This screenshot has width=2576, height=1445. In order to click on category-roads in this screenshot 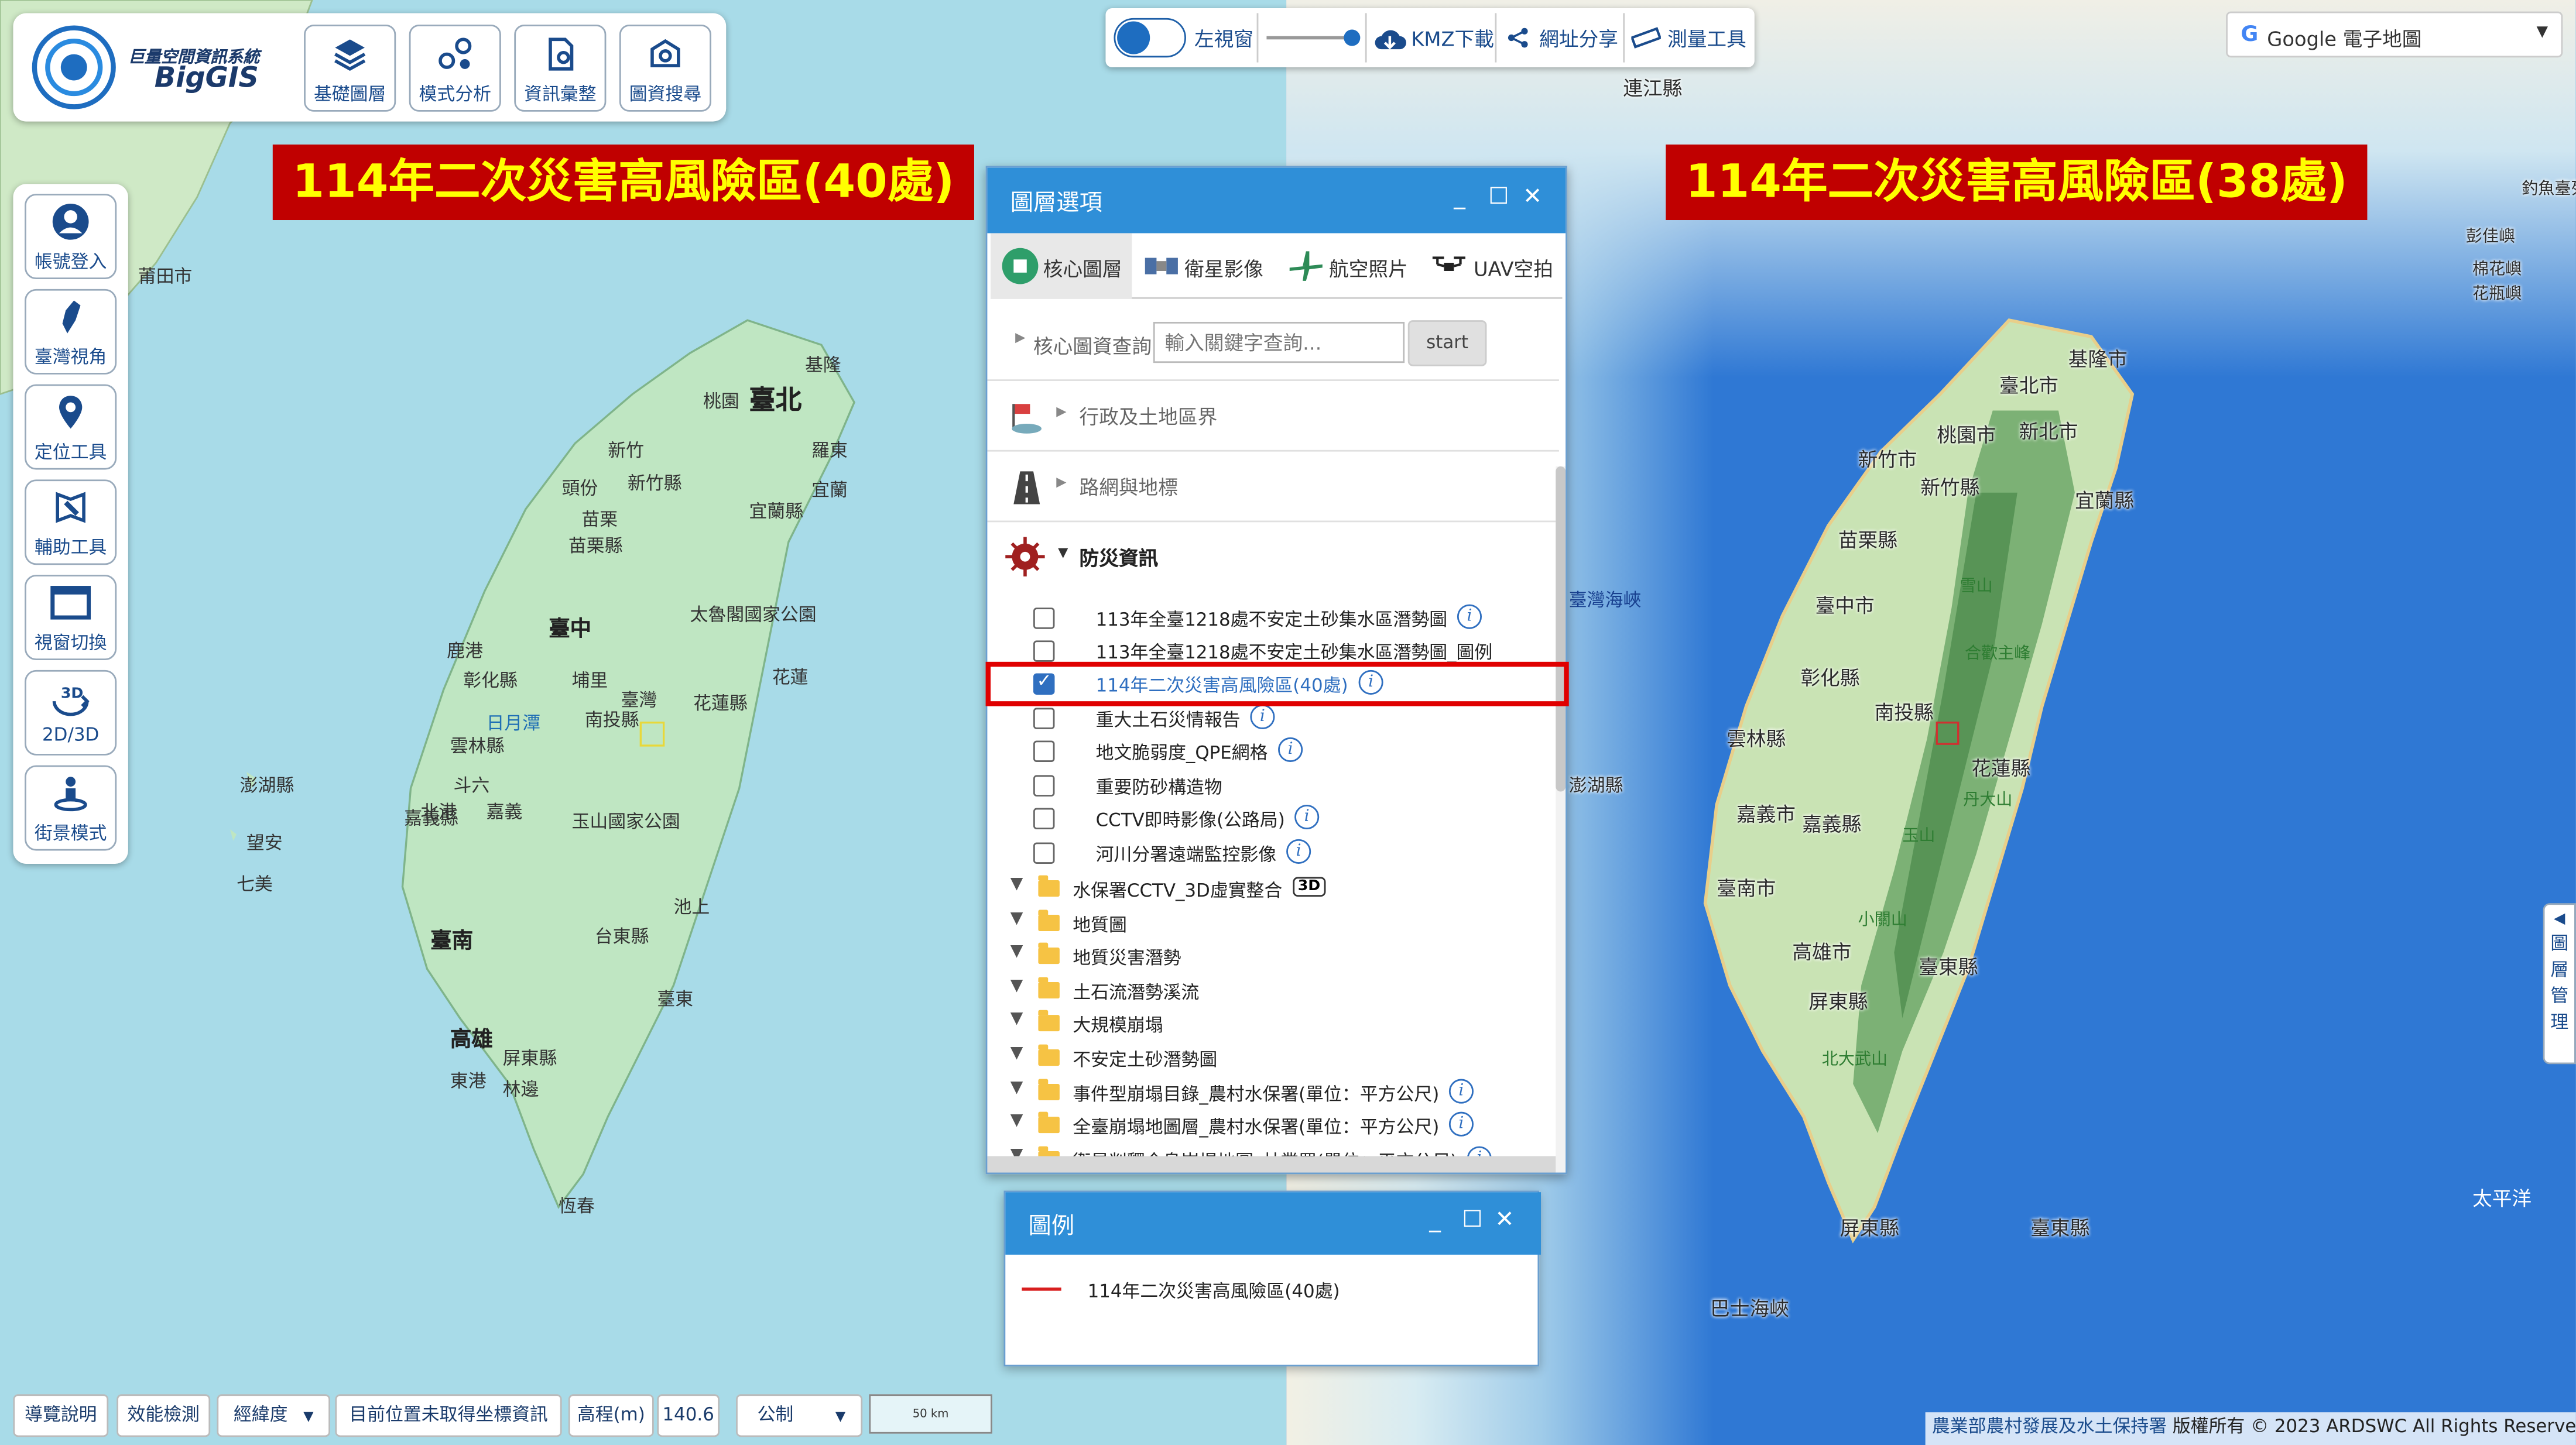, I will do `click(1273, 487)`.